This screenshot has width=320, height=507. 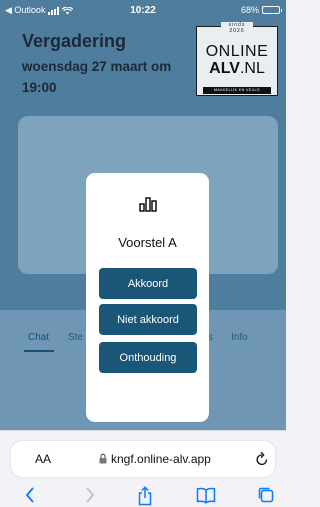 I want to click on onthouding-button: Onthouding, so click(x=148, y=357).